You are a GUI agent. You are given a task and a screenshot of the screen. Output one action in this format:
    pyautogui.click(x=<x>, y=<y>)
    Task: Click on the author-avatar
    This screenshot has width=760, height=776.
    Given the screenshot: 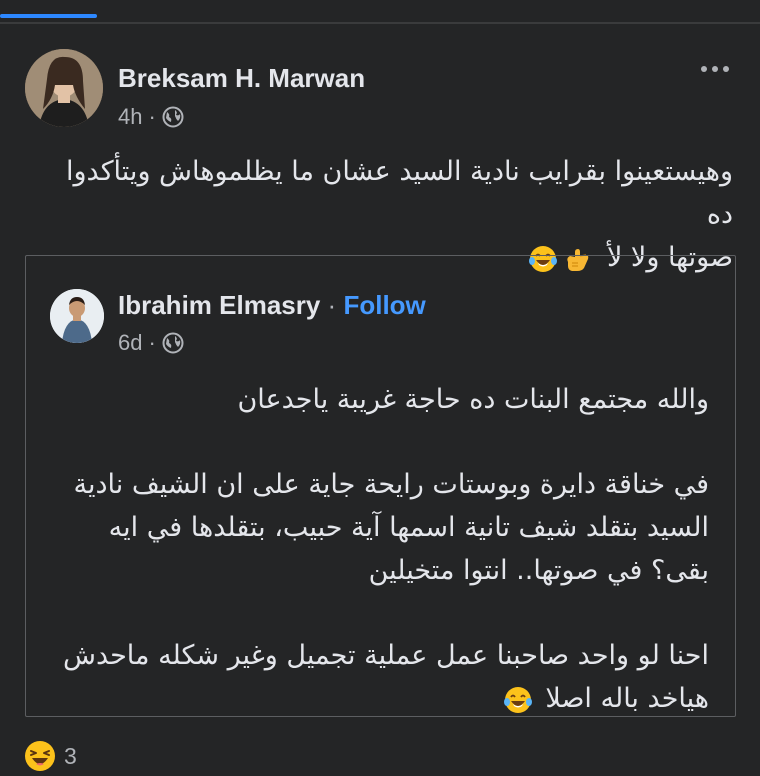 What is the action you would take?
    pyautogui.click(x=64, y=88)
    